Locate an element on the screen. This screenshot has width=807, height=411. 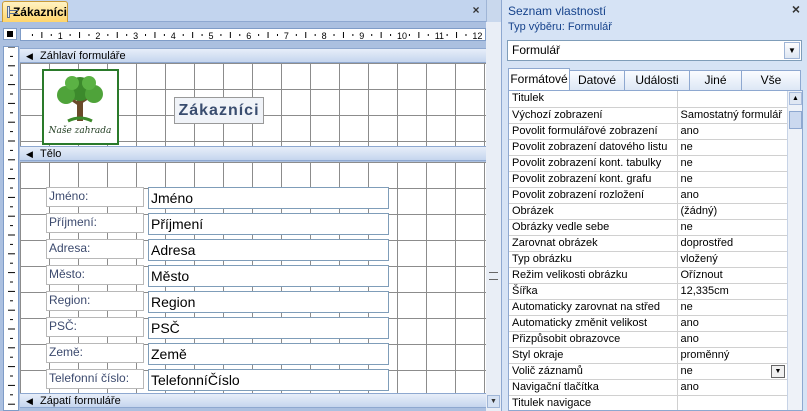
property-value: Oříznout is located at coordinates (732, 275).